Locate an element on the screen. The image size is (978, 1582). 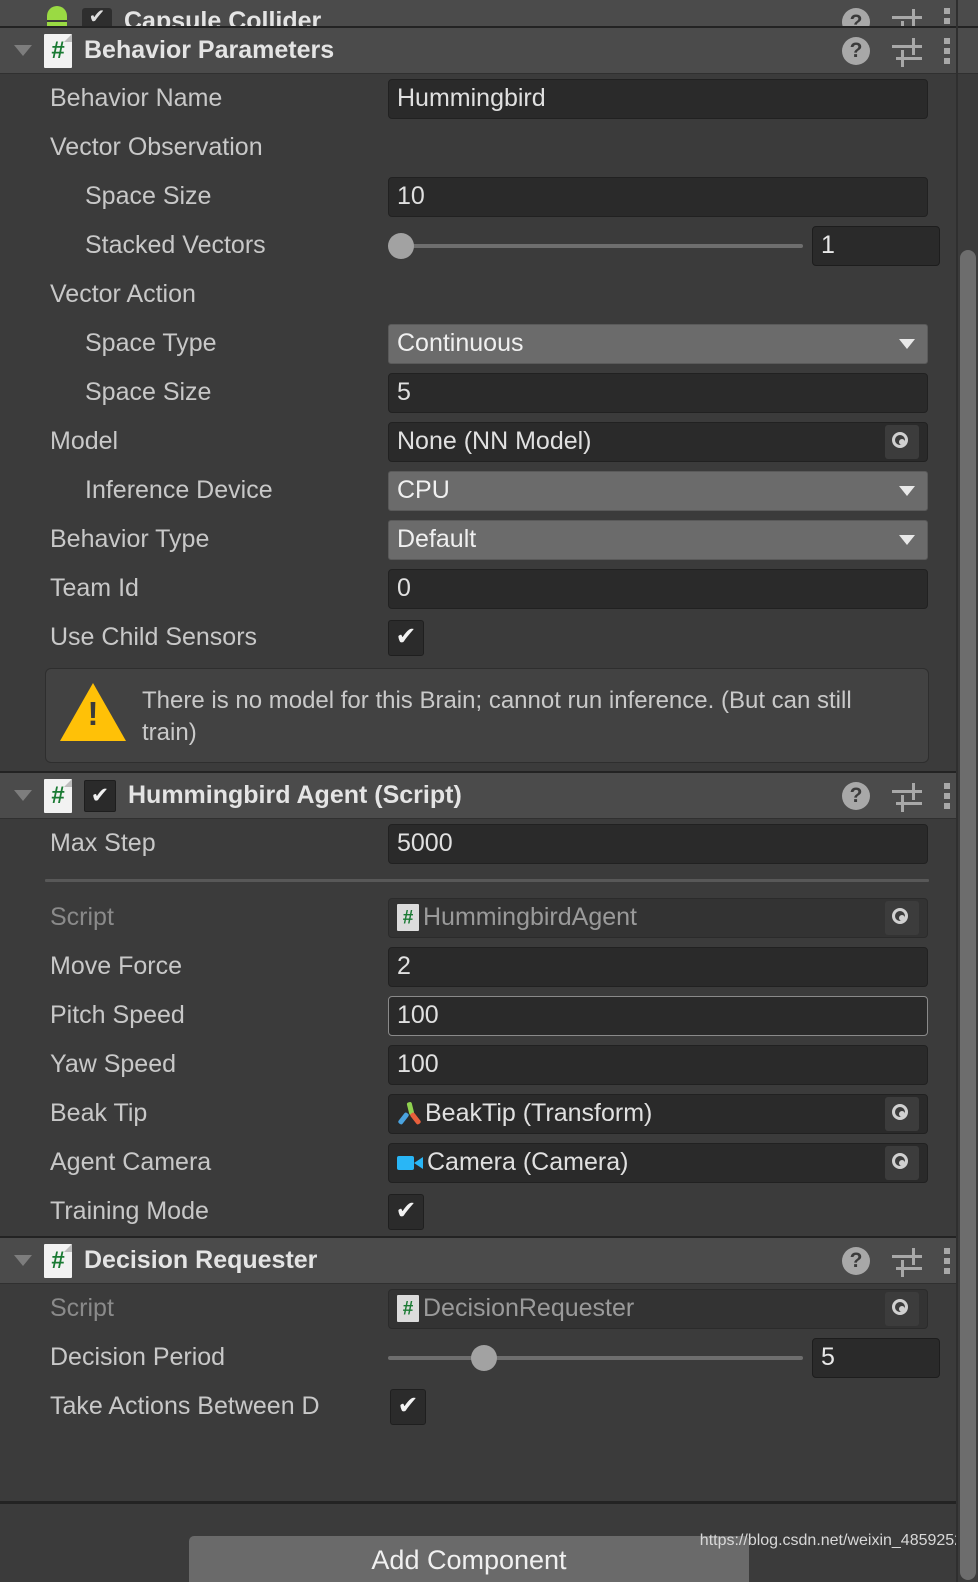
property-row-training-mode: Training Mode is located at coordinates (489, 1211).